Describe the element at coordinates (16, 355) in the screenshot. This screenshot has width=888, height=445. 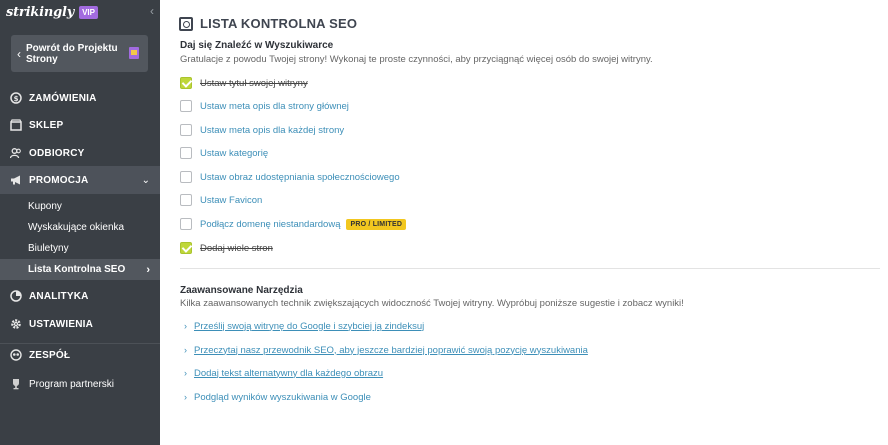
I see `team-icon` at that location.